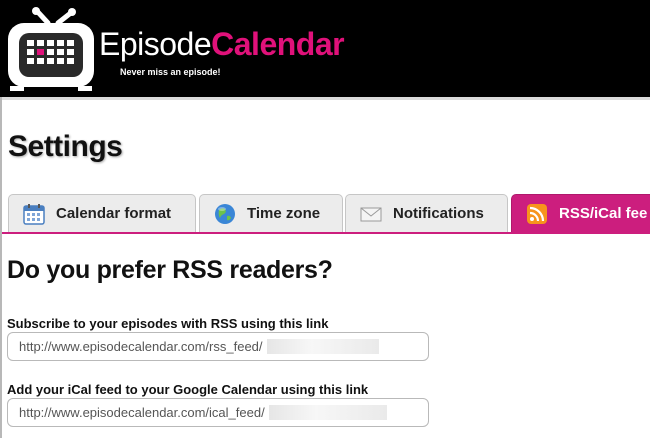 Image resolution: width=650 pixels, height=438 pixels. I want to click on brand-episode-text: Episode, so click(155, 44).